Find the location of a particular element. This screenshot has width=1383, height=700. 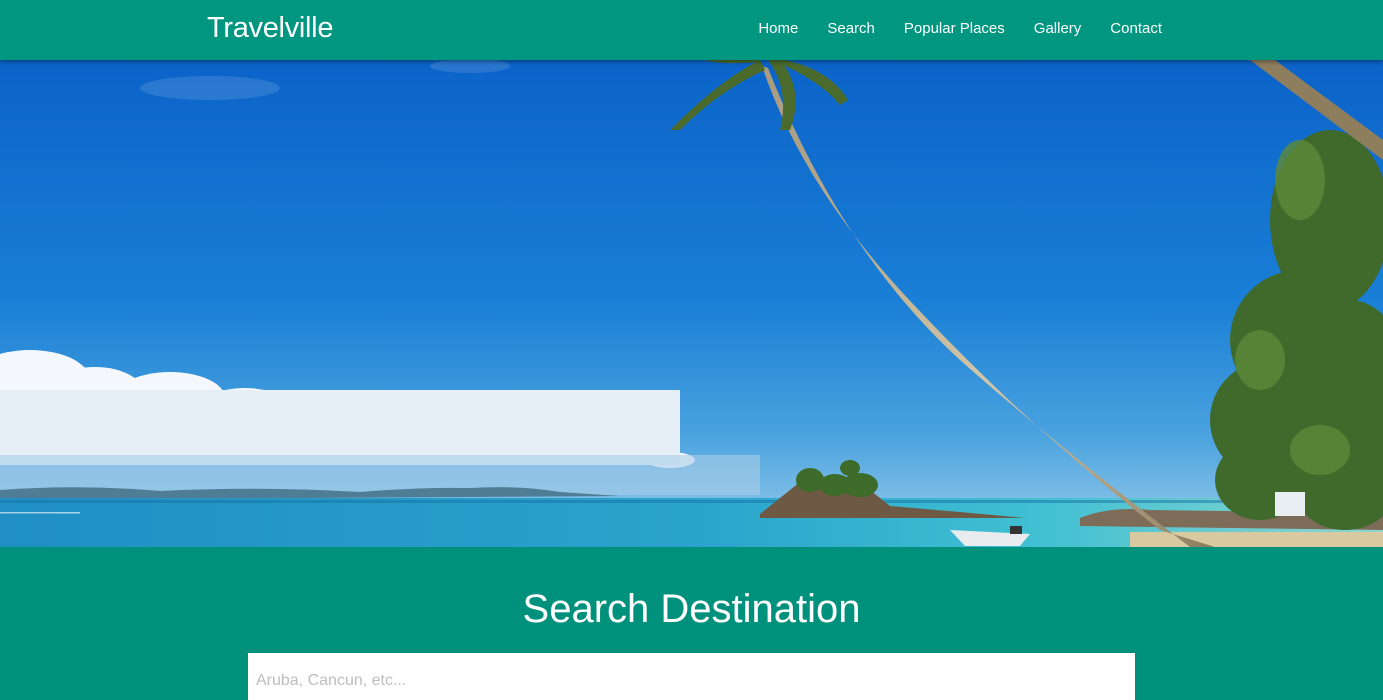

nav-link-search: Search is located at coordinates (851, 28).